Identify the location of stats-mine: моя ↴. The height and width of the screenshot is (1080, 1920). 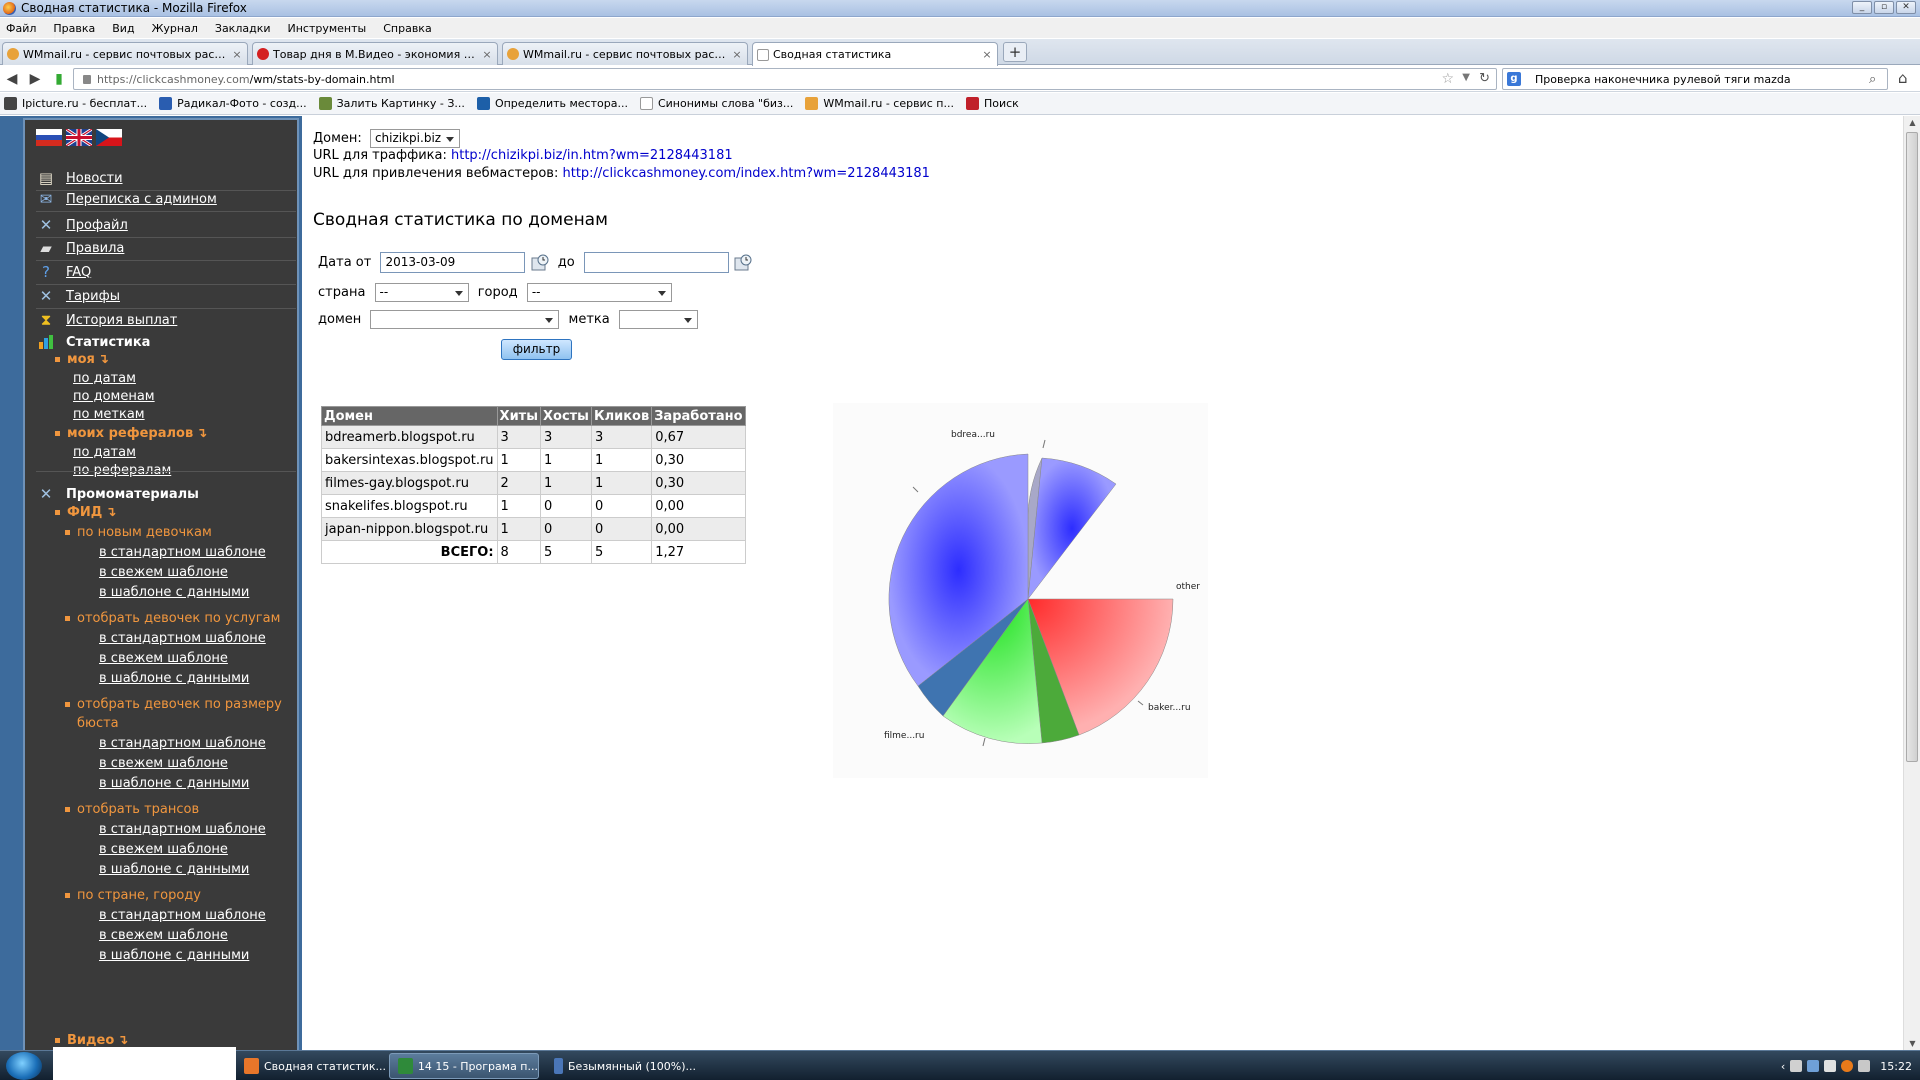
(82, 359).